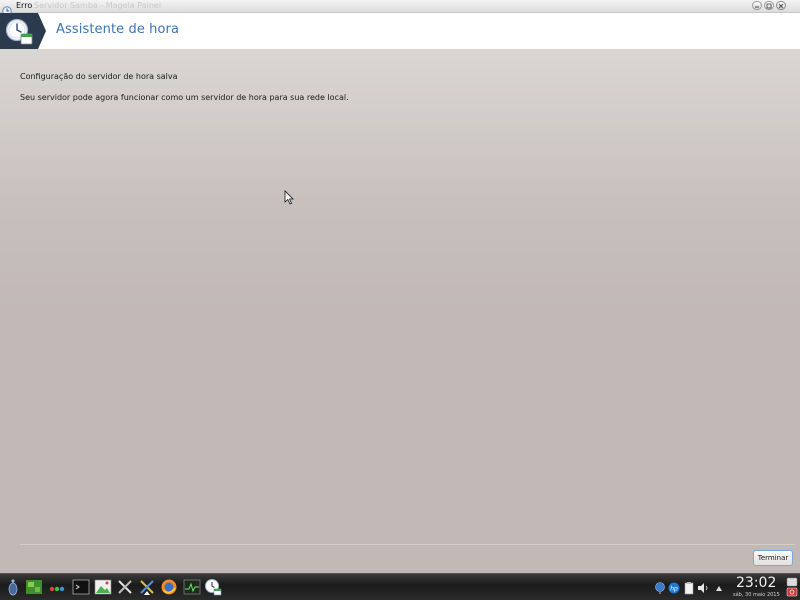  Describe the element at coordinates (213, 587) in the screenshot. I see `time-wizard-task-icon` at that location.